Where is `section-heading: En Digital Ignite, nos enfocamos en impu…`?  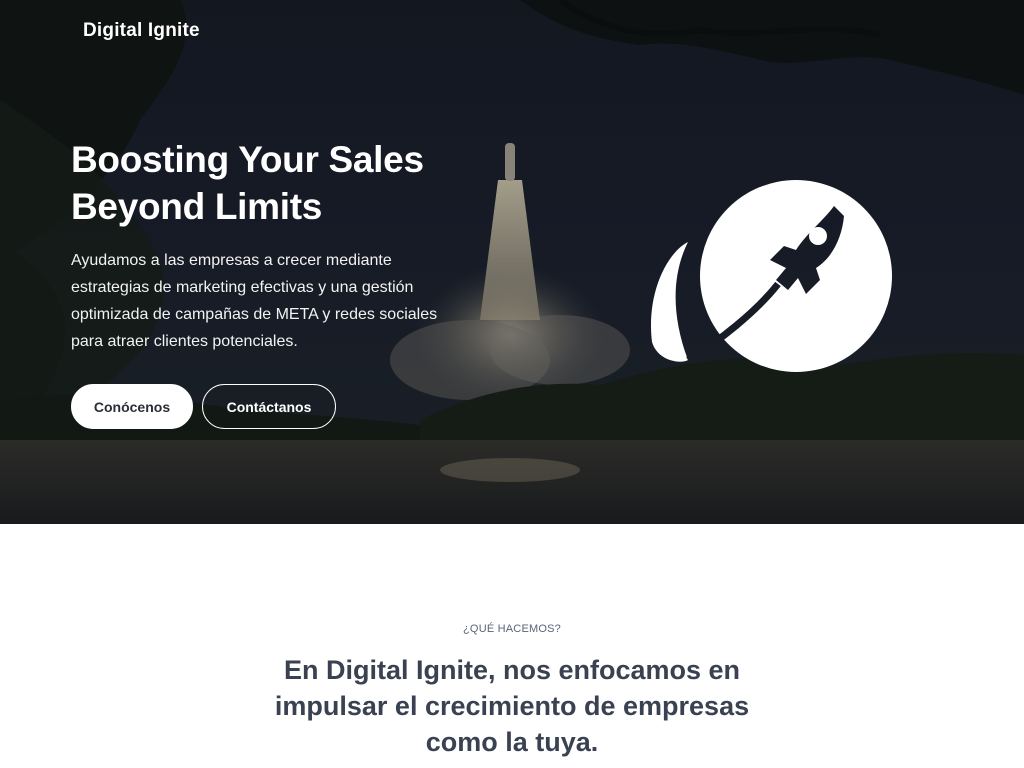 section-heading: En Digital Ignite, nos enfocamos en impu… is located at coordinates (512, 706).